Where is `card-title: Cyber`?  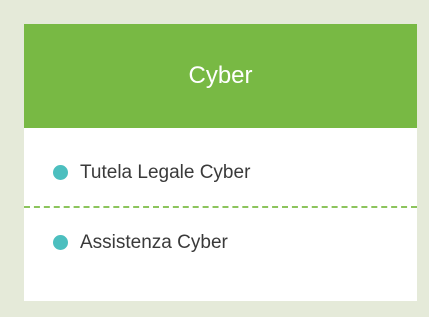
card-title: Cyber is located at coordinates (220, 75).